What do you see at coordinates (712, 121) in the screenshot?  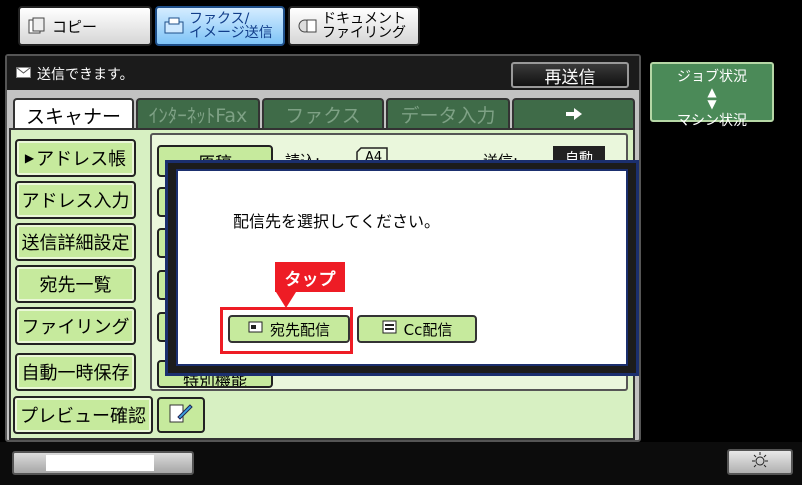 I see `machine-status-label: マシン状況` at bounding box center [712, 121].